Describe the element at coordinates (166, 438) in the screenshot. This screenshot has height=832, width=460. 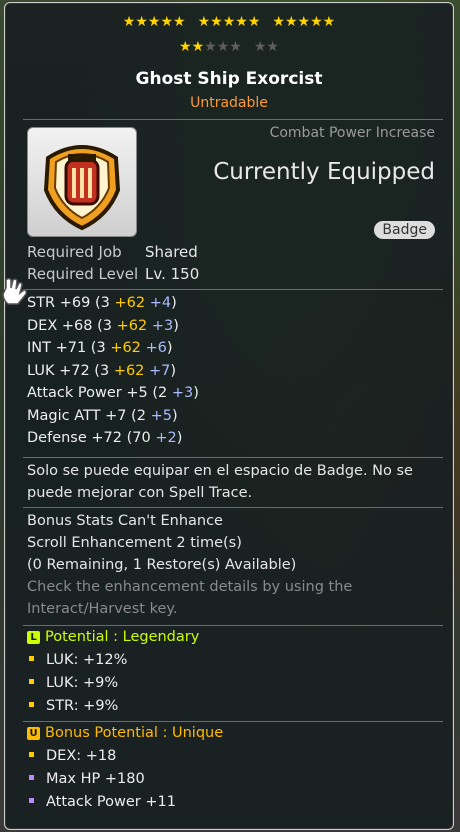
I see `stat-enhance: +2` at that location.